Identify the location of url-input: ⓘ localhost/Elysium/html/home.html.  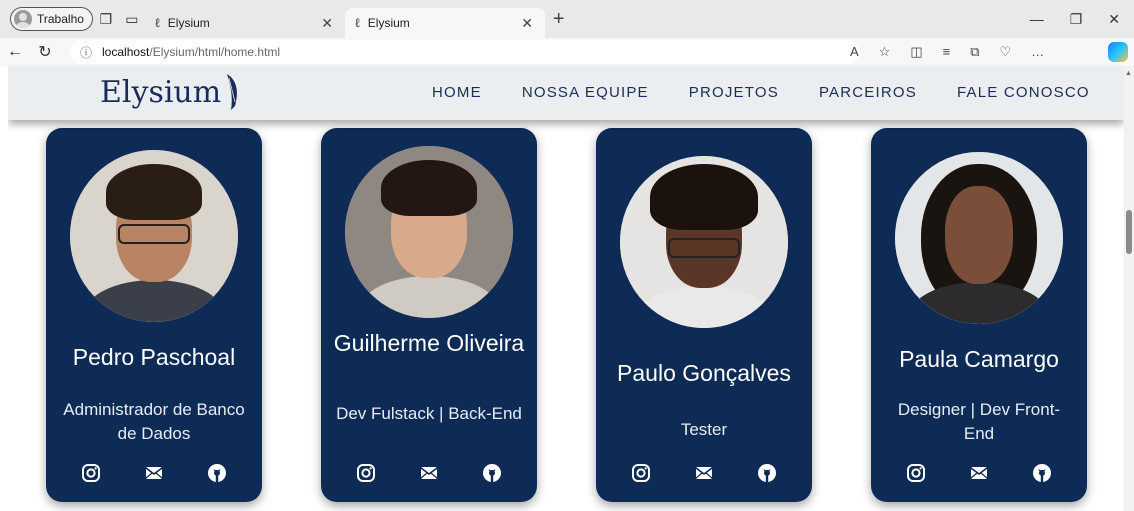
(465, 52).